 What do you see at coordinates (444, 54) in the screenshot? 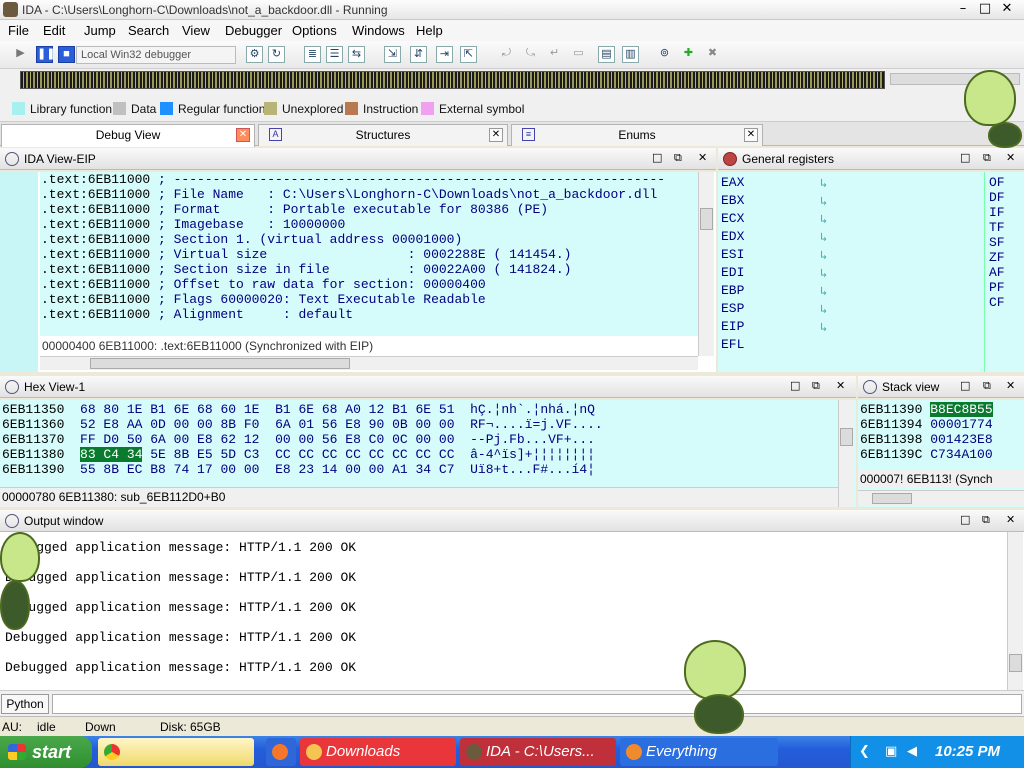
I see `run-to-cursor-icon: ⇥` at bounding box center [444, 54].